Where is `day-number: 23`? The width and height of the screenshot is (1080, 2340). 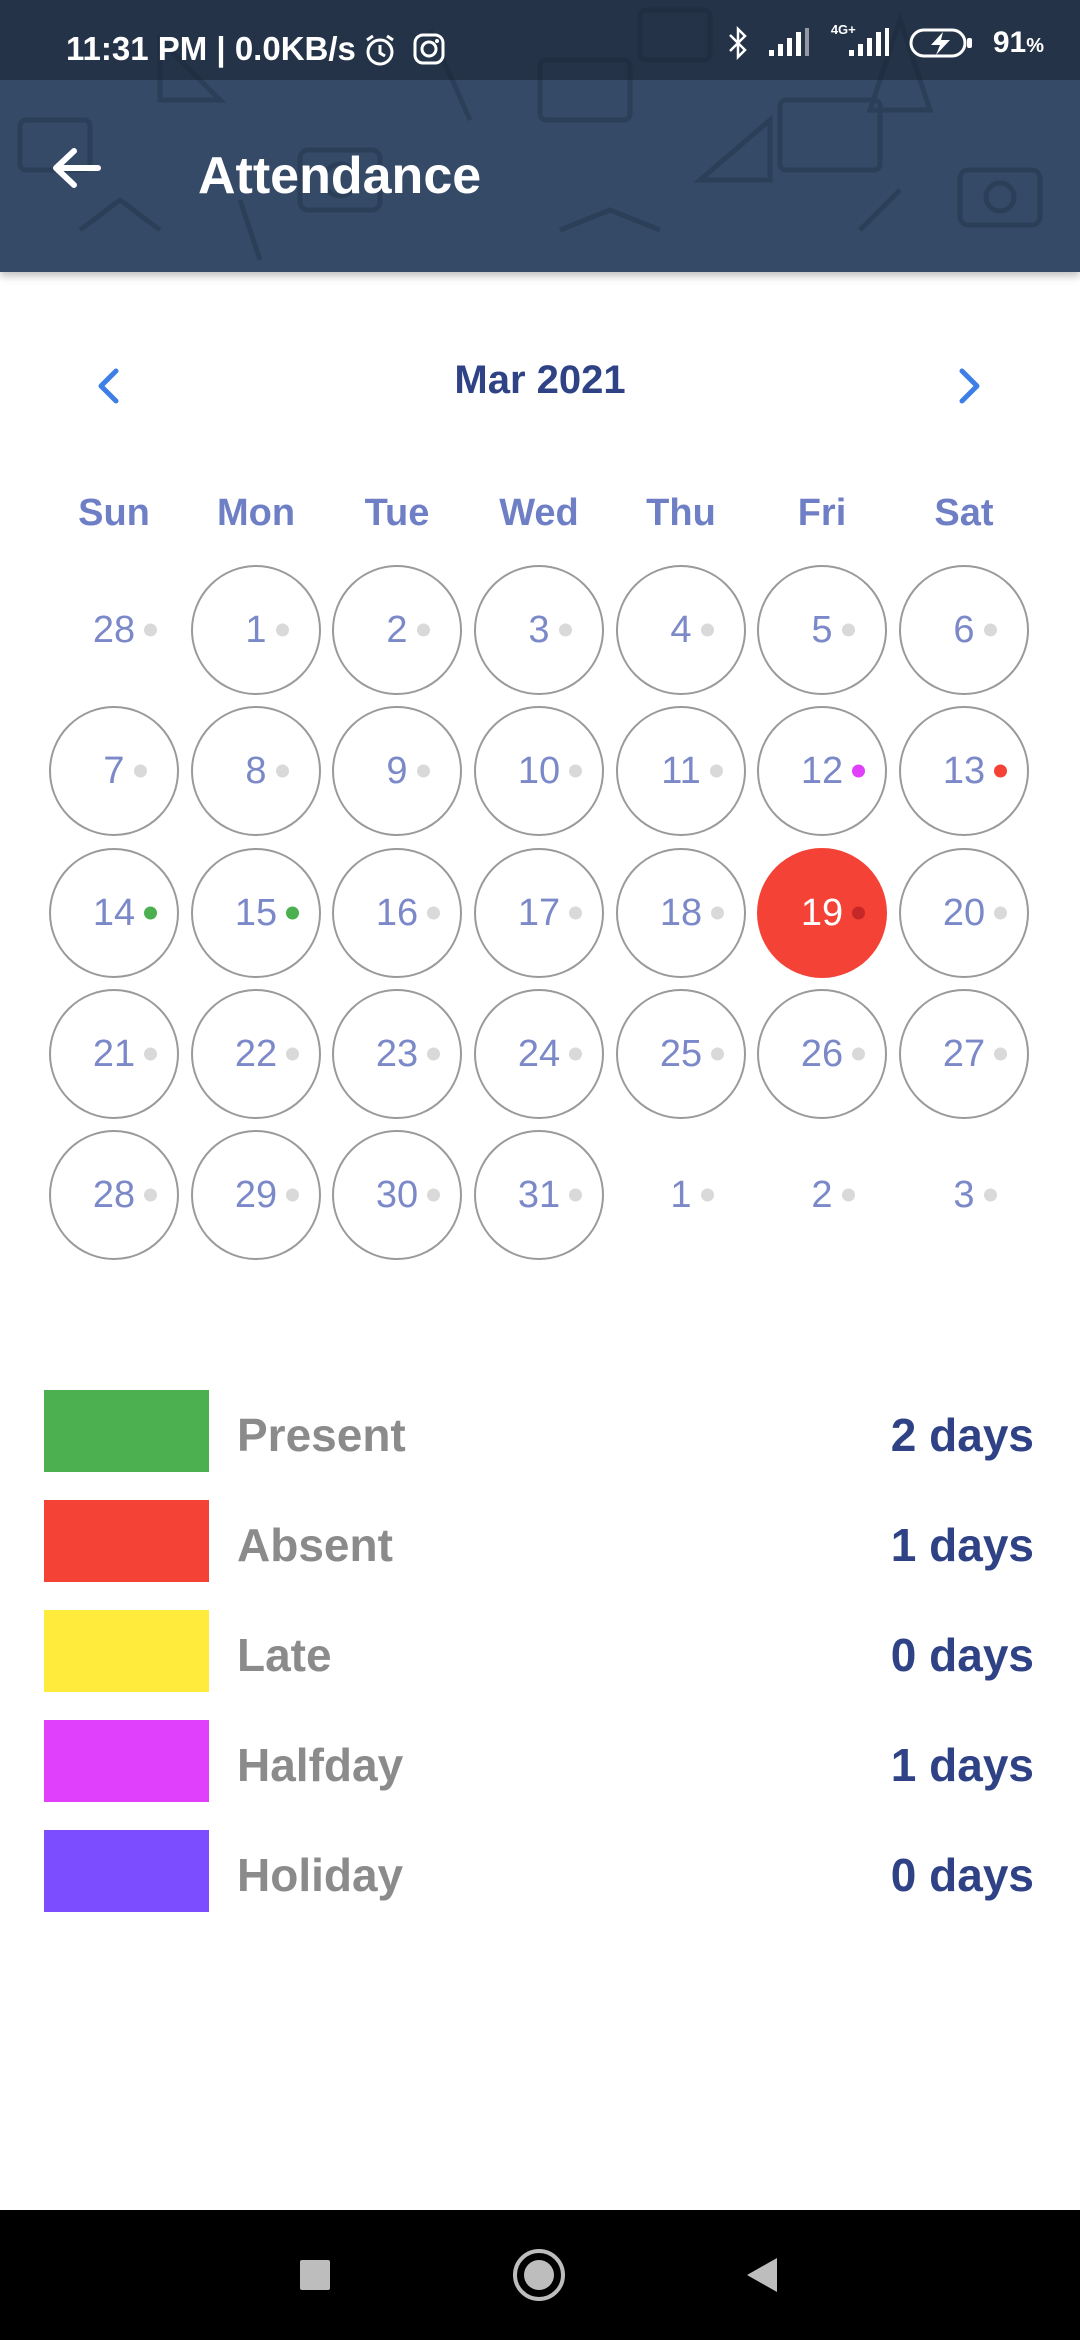 day-number: 23 is located at coordinates (408, 1054).